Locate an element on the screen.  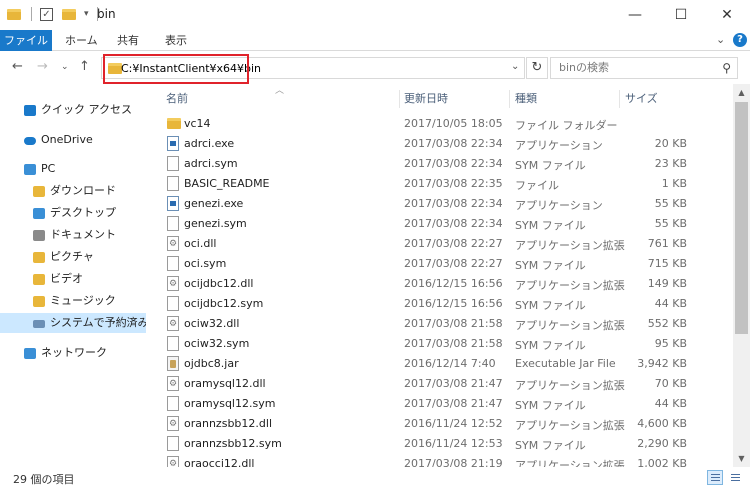
file-row-basic-readme: BASIC_README 2017/03/08 22:35 ファイル 1 KB is located at coordinates (425, 184).